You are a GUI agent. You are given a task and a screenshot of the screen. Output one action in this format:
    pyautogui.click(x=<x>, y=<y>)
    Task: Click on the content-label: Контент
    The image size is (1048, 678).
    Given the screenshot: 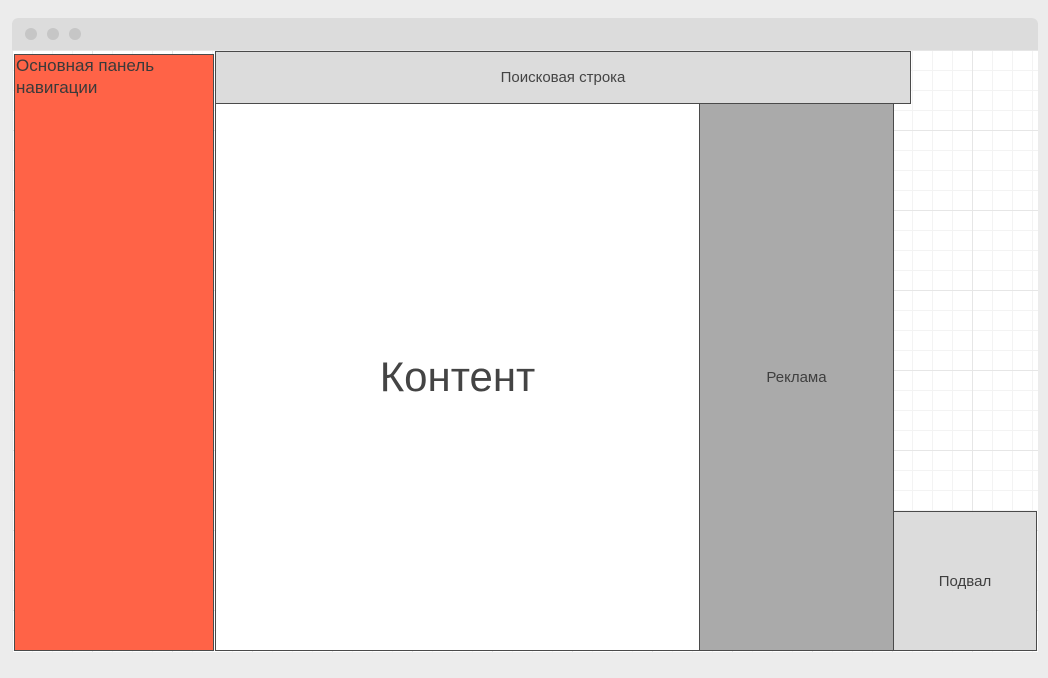 What is the action you would take?
    pyautogui.click(x=457, y=376)
    